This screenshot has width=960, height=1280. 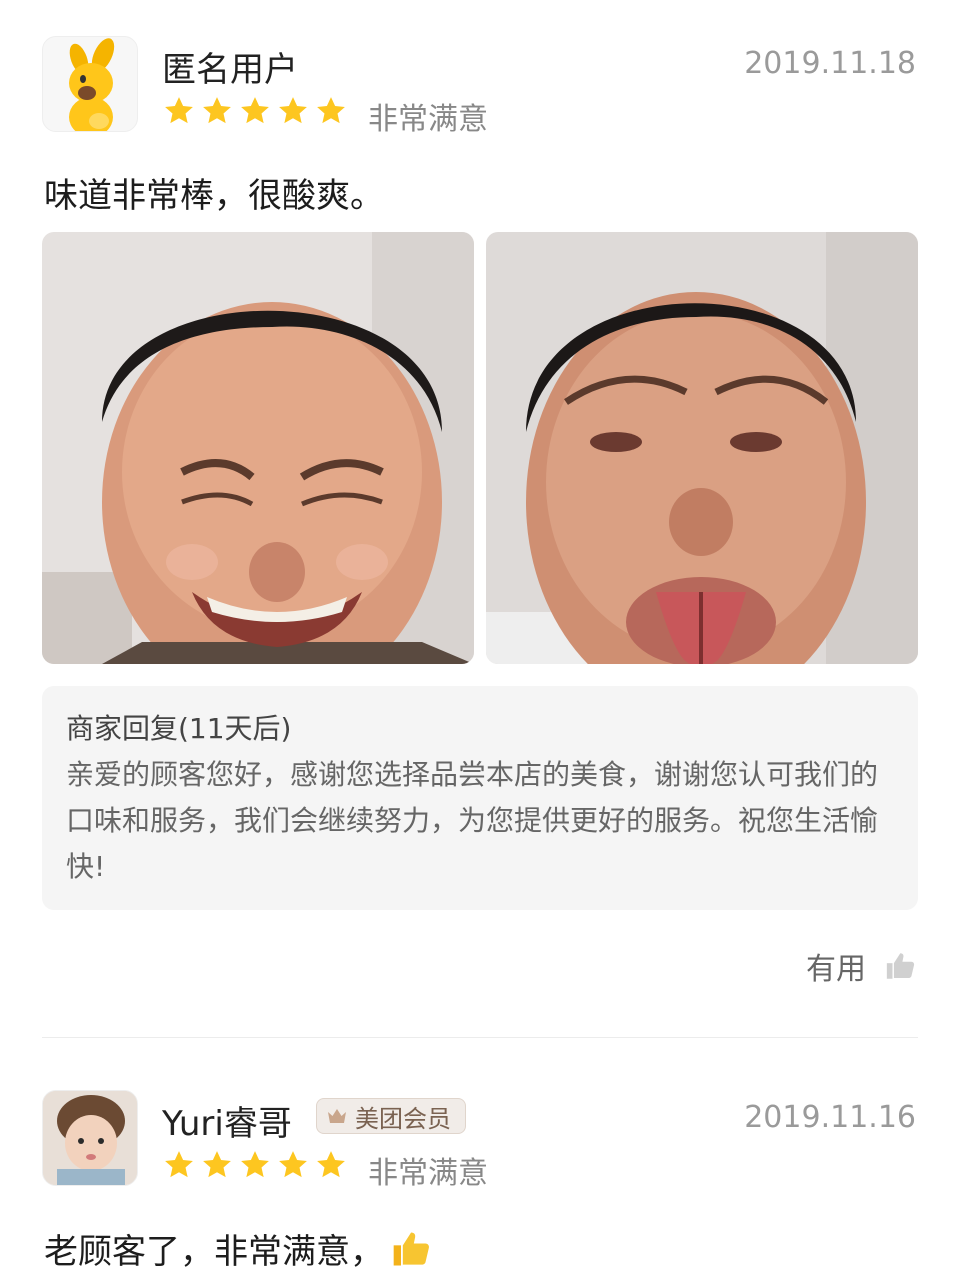 I want to click on username: Yuri睿哥, so click(x=227, y=1124).